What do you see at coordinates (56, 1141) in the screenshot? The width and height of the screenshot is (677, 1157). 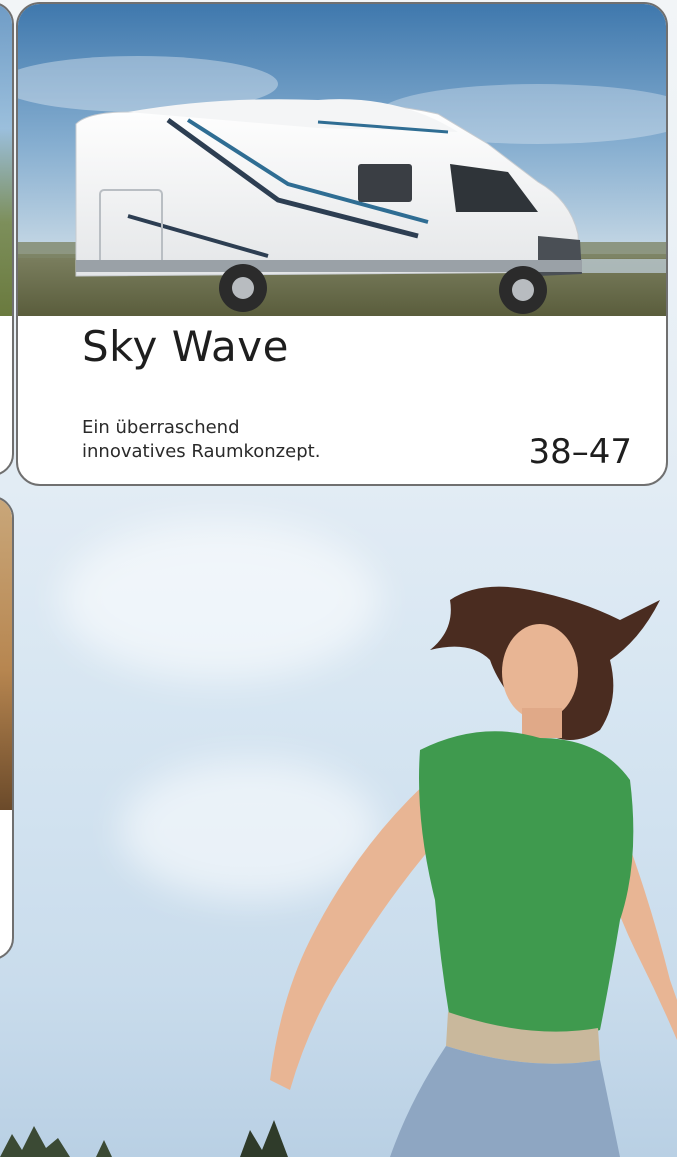 I see `tree-silhouette` at bounding box center [56, 1141].